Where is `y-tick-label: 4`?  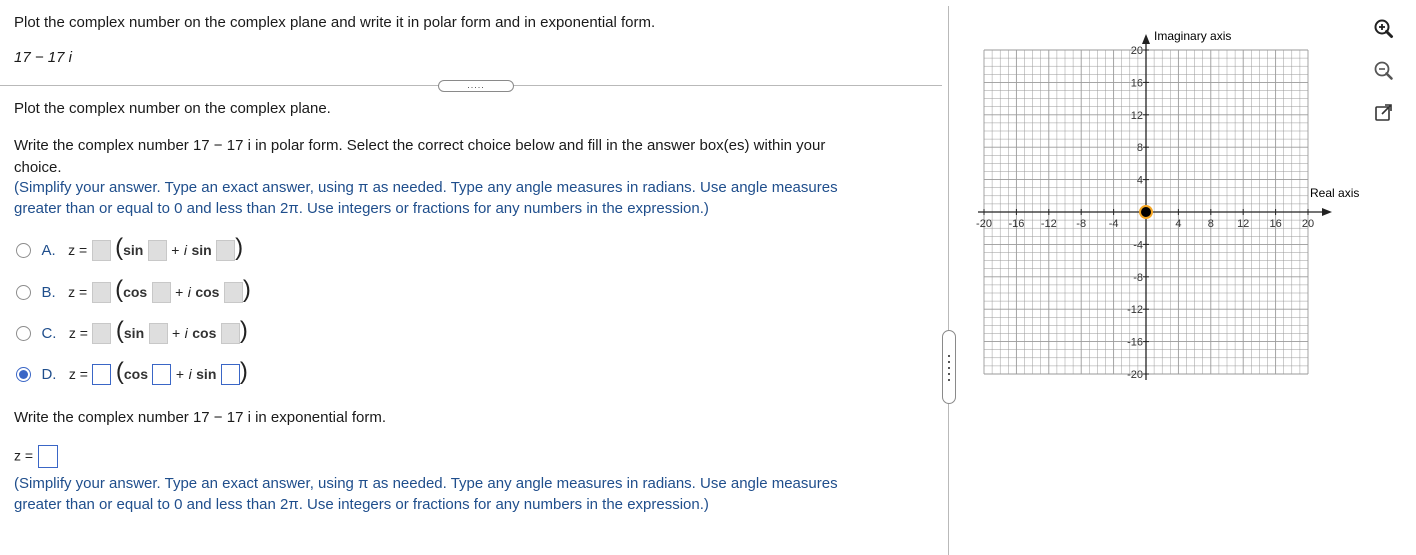 y-tick-label: 4 is located at coordinates (1140, 181).